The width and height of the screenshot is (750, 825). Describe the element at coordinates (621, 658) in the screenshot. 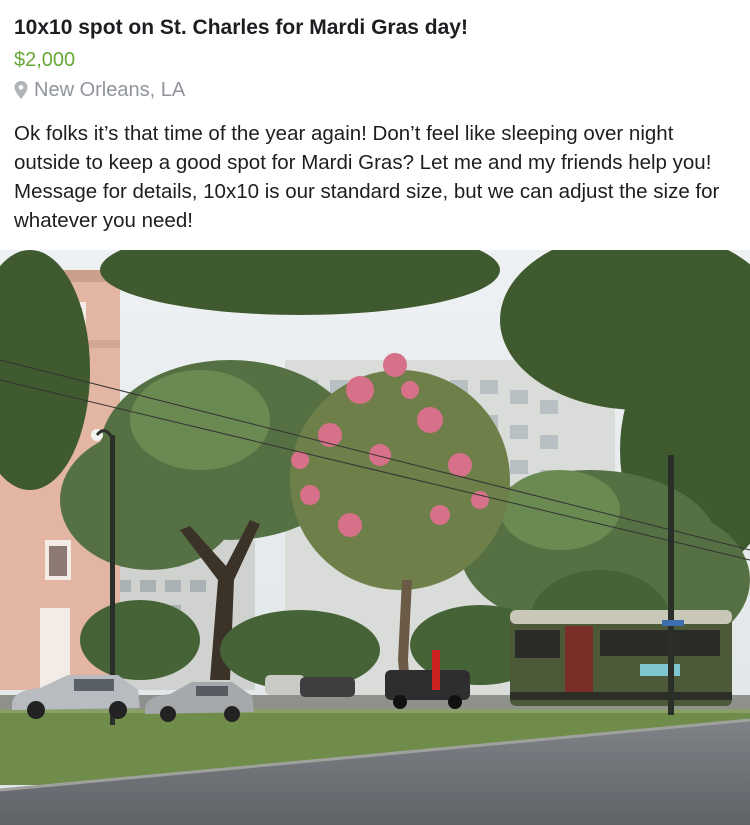

I see `streetcar` at that location.